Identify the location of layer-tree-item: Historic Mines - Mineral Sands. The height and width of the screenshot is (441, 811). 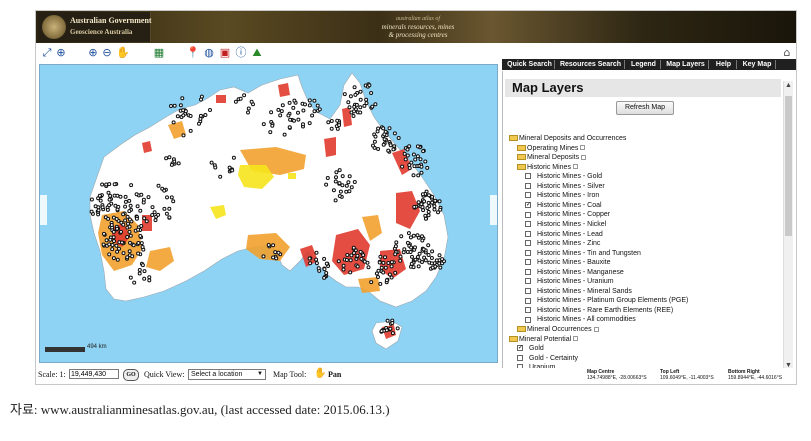
(578, 291).